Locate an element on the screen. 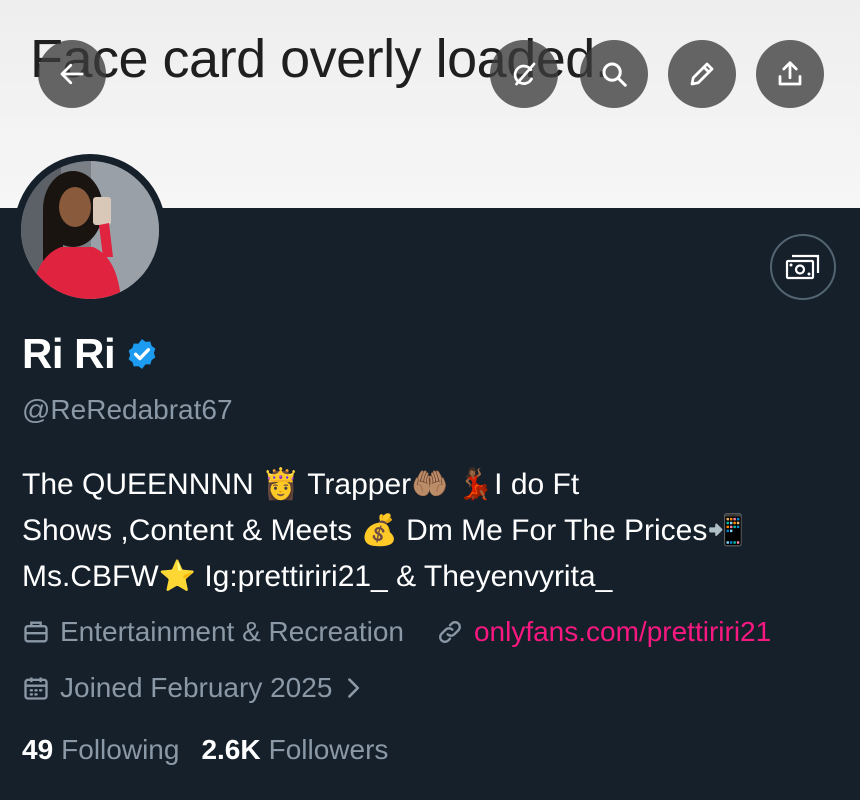  pencil-icon is located at coordinates (702, 74).